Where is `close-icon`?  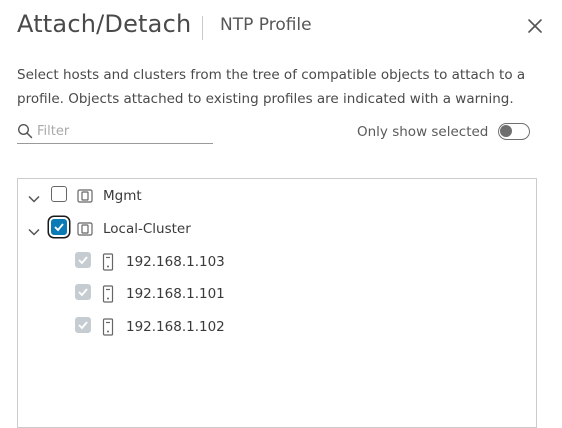 close-icon is located at coordinates (535, 26).